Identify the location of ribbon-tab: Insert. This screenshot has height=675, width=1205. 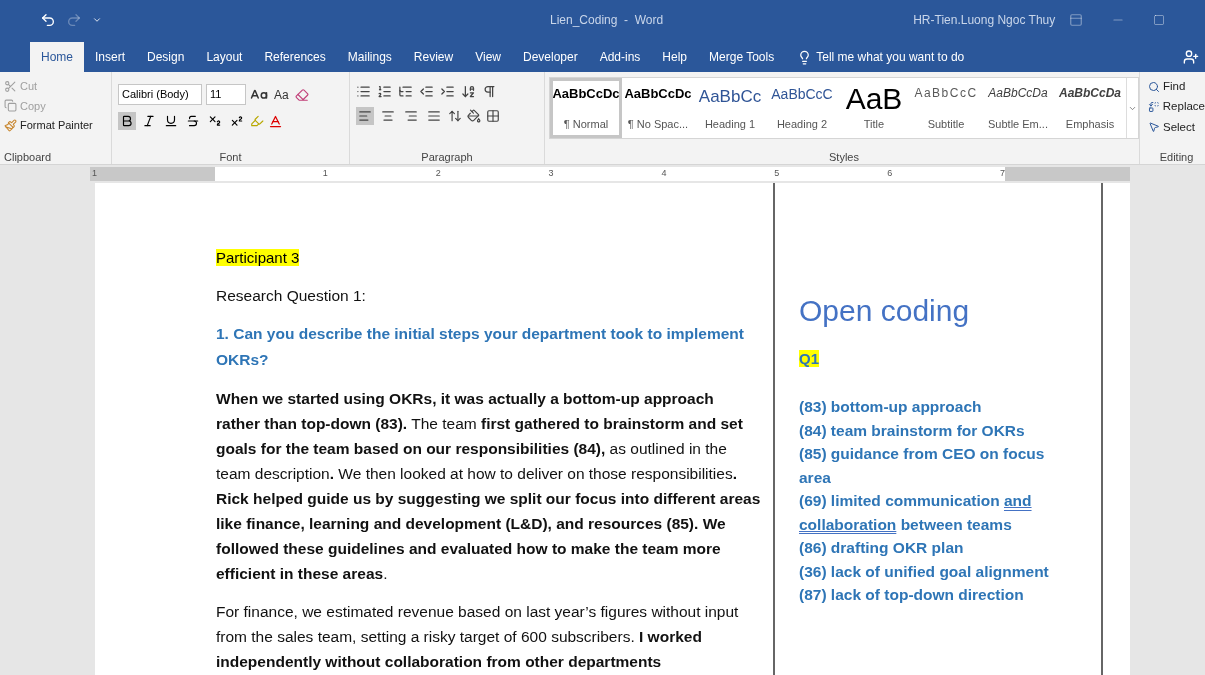
(110, 57).